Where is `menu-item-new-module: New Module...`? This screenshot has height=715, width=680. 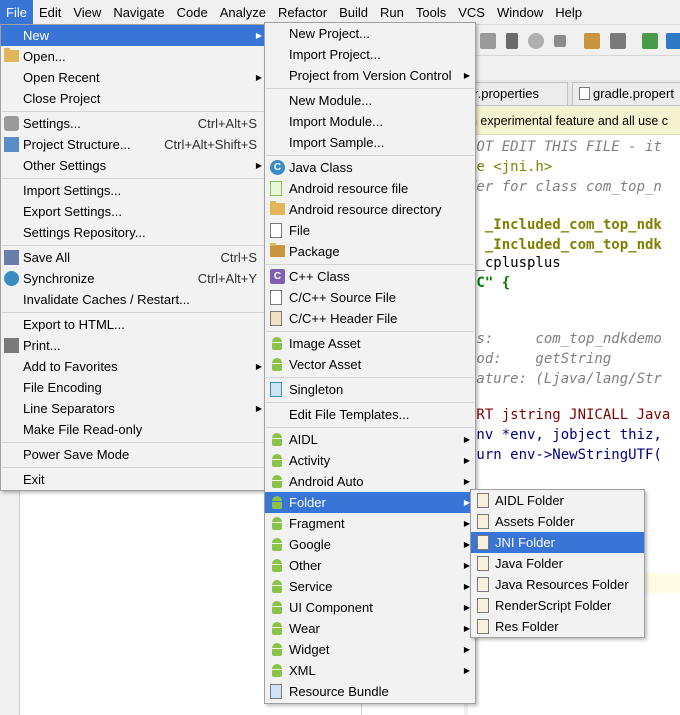
menu-item-new-module: New Module... is located at coordinates (370, 100).